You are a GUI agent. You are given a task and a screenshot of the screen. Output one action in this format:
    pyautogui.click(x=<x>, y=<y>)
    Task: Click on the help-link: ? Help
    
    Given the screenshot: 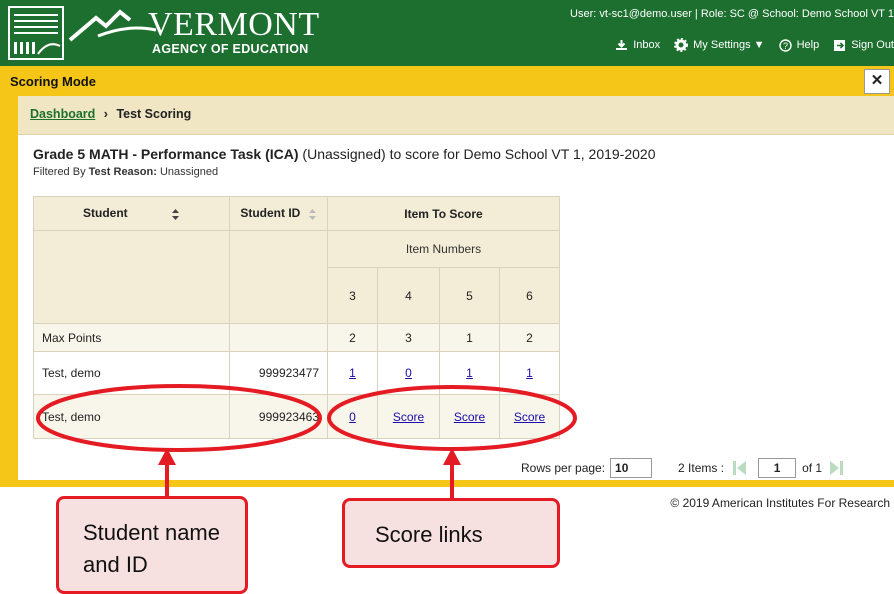 What is the action you would take?
    pyautogui.click(x=799, y=45)
    